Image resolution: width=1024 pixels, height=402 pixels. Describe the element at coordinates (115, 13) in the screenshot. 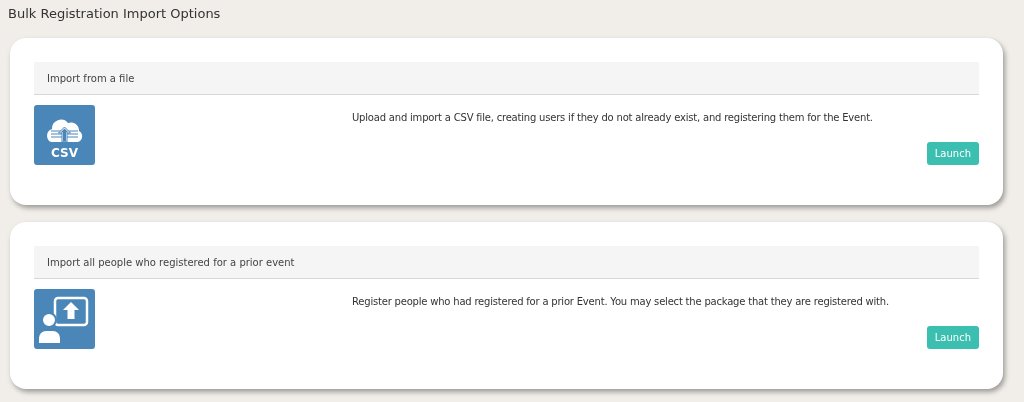

I see `page-title: Bulk Registration Import Options` at that location.